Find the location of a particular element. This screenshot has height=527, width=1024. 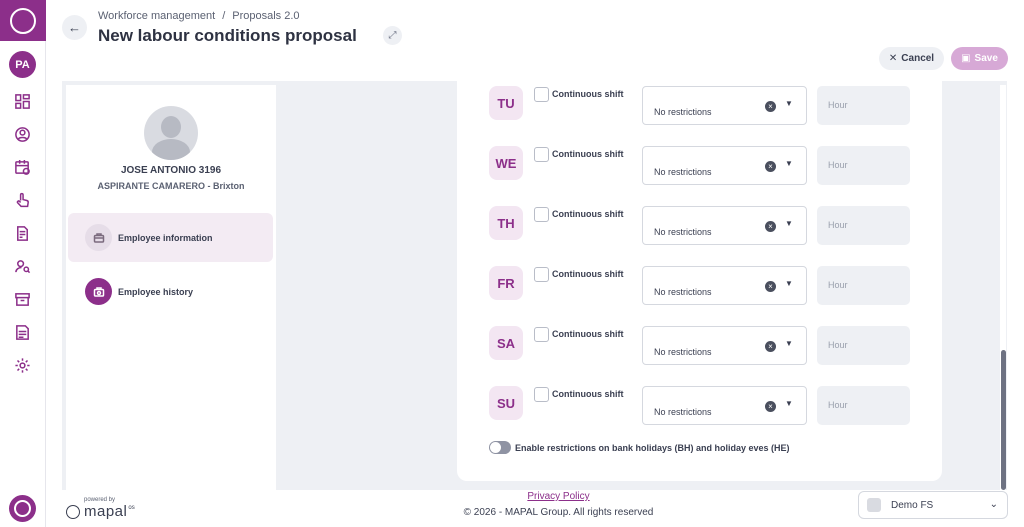

cancel-button: ✕ Cancel is located at coordinates (911, 58).